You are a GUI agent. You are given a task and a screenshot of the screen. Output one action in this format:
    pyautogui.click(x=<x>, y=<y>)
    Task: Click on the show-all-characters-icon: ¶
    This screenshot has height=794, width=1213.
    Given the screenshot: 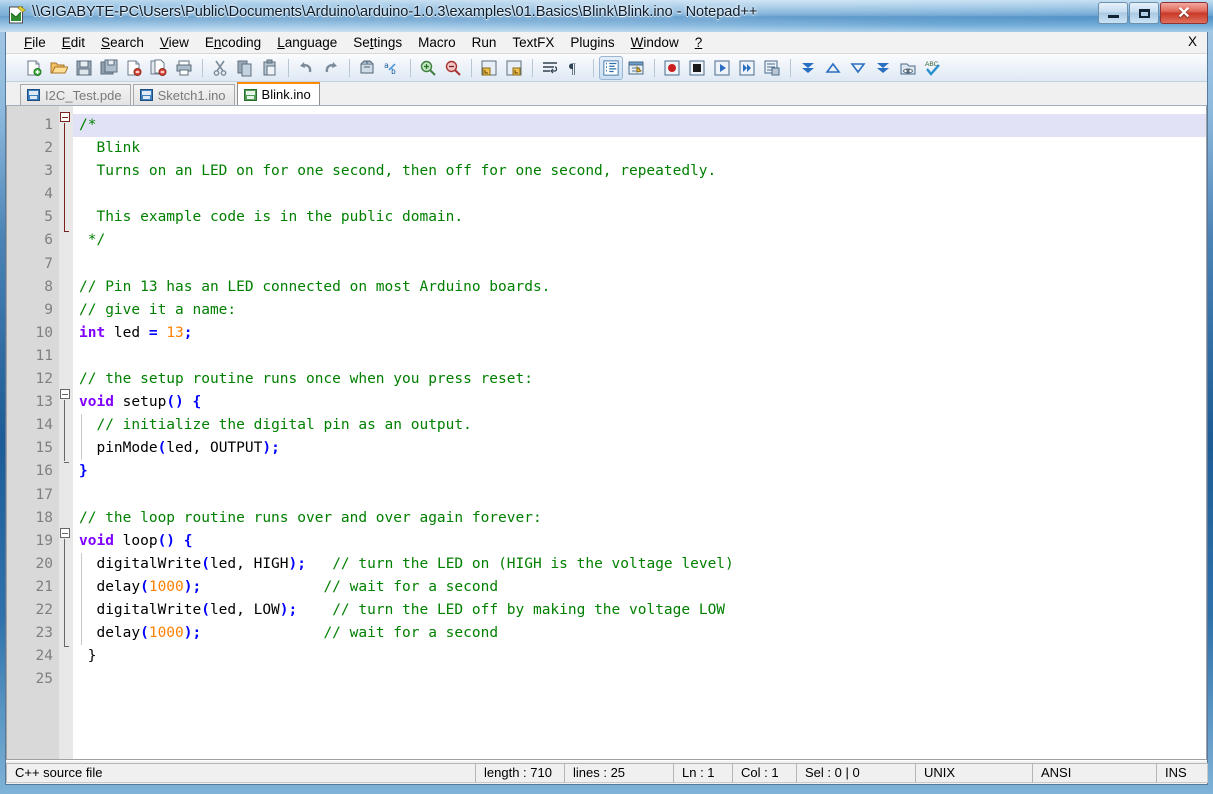 What is the action you would take?
    pyautogui.click(x=575, y=68)
    